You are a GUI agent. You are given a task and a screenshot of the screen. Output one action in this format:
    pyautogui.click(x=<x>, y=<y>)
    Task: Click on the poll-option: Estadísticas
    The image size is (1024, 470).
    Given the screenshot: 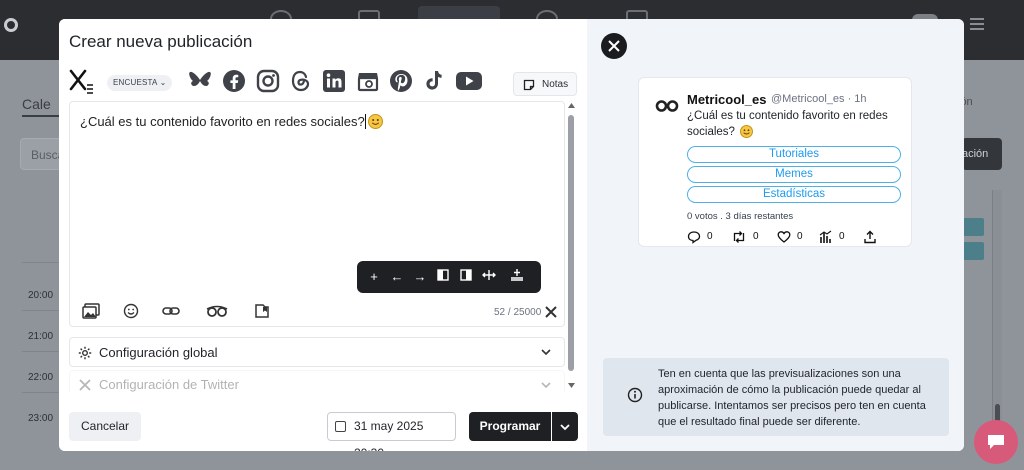 What is the action you would take?
    pyautogui.click(x=794, y=194)
    